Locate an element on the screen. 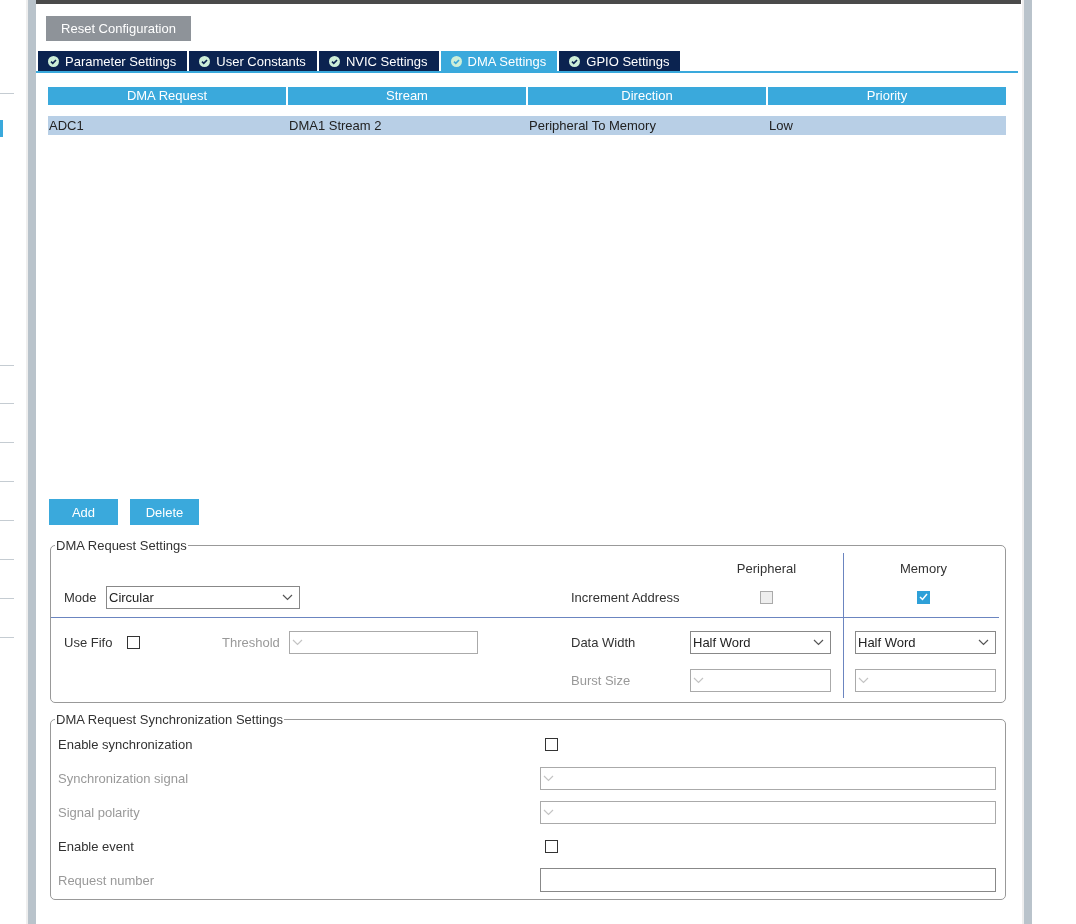 This screenshot has width=1076, height=924. column-header: Stream is located at coordinates (407, 96).